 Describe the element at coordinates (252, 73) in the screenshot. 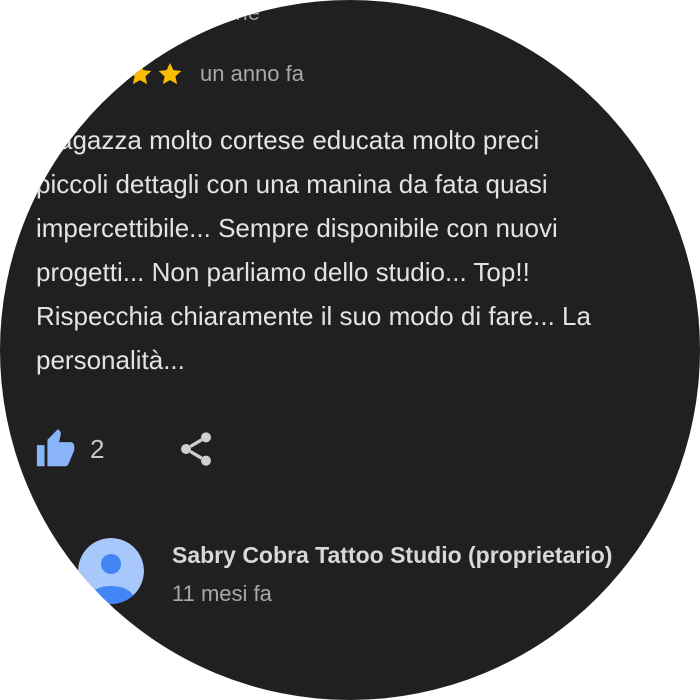

I see `review-time: un anno fa` at that location.